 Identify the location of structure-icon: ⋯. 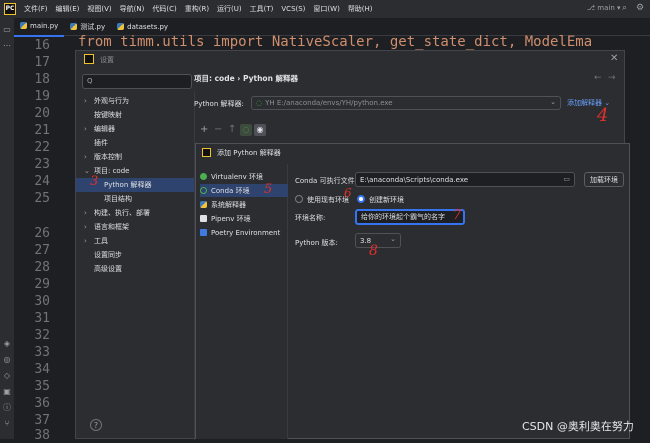
(7, 46).